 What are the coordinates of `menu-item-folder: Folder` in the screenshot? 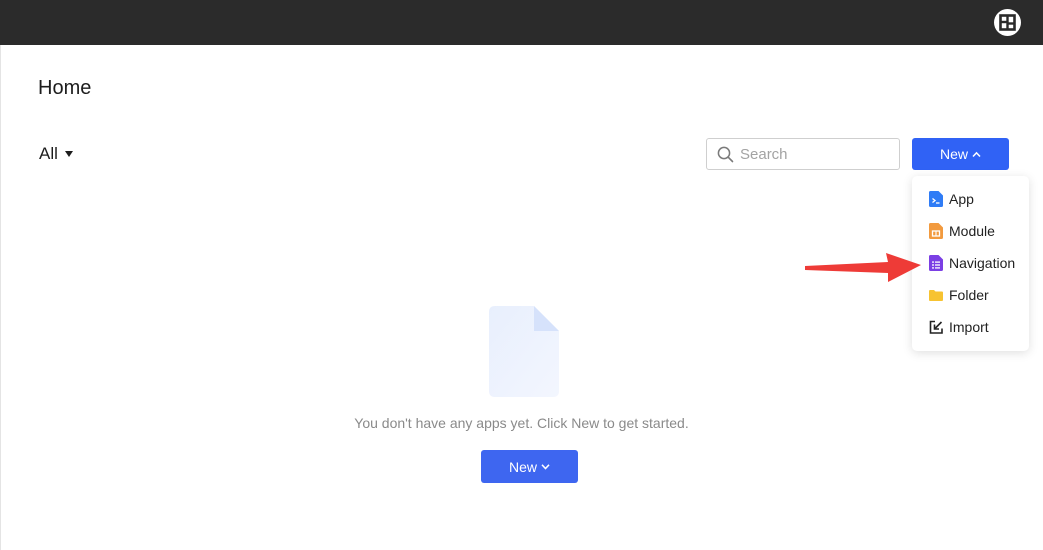 It's located at (970, 295).